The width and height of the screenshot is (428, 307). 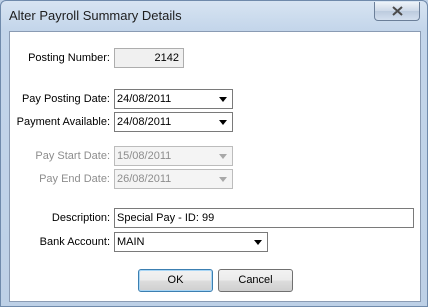 What do you see at coordinates (173, 179) in the screenshot?
I see `pay-end-date-select: 26/08/2011` at bounding box center [173, 179].